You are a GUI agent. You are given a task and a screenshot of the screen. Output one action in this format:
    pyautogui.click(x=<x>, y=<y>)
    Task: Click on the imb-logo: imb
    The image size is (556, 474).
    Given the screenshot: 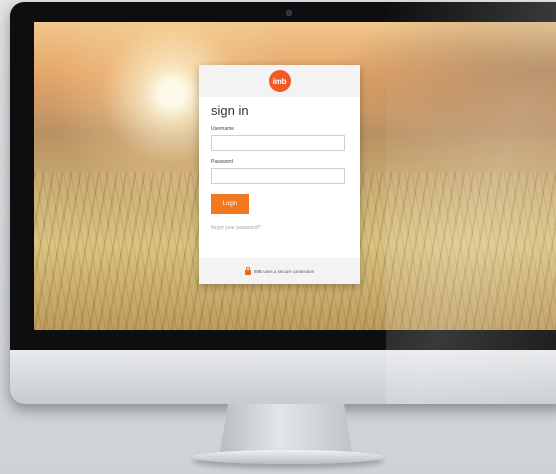 What is the action you would take?
    pyautogui.click(x=279, y=81)
    